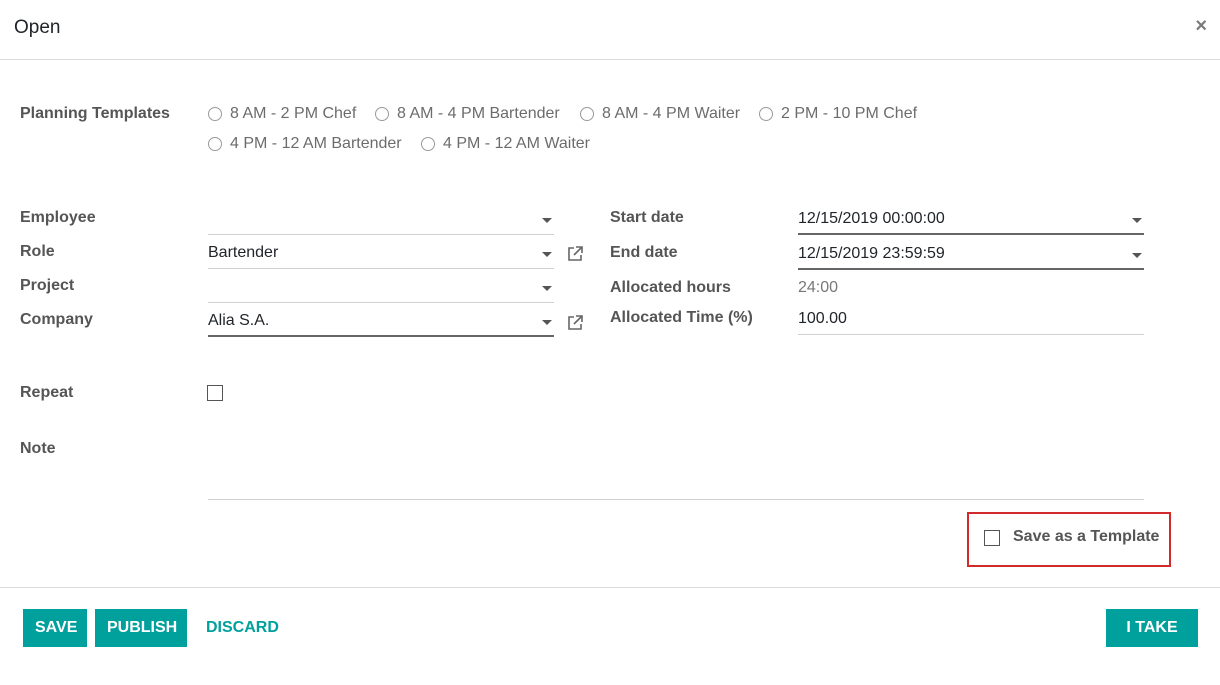 This screenshot has height=685, width=1220. What do you see at coordinates (381, 322) in the screenshot?
I see `company-field: Alia S.A.` at bounding box center [381, 322].